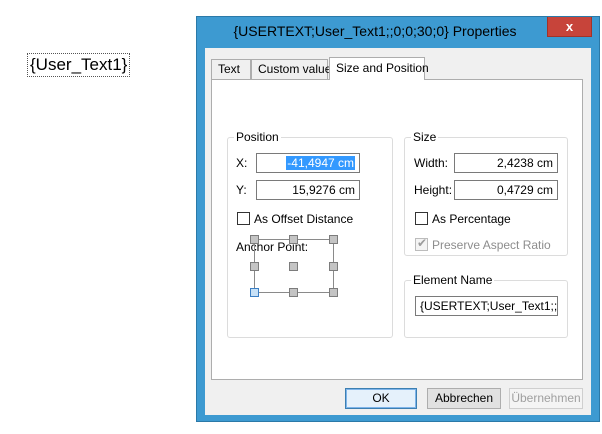 Image resolution: width=602 pixels, height=434 pixels. I want to click on tab-text: Text, so click(231, 69).